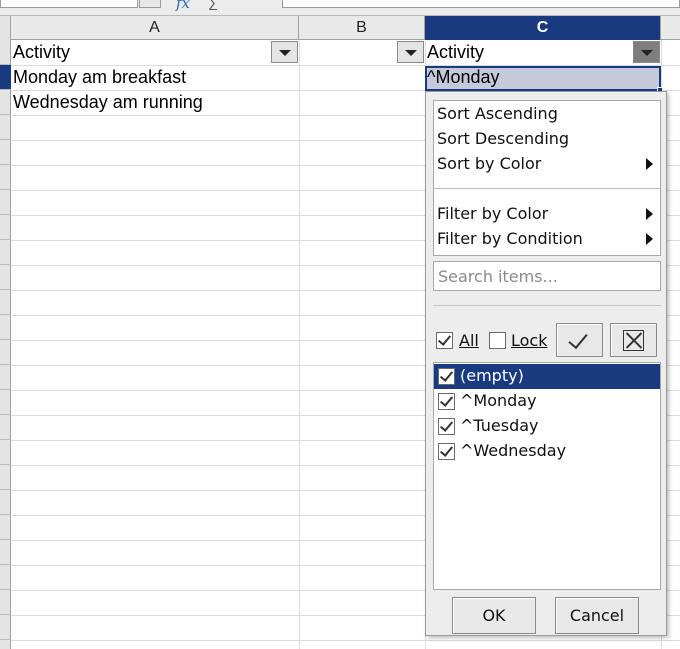 The image size is (680, 649). What do you see at coordinates (183, 6) in the screenshot?
I see `function-wizard-icon: fx` at bounding box center [183, 6].